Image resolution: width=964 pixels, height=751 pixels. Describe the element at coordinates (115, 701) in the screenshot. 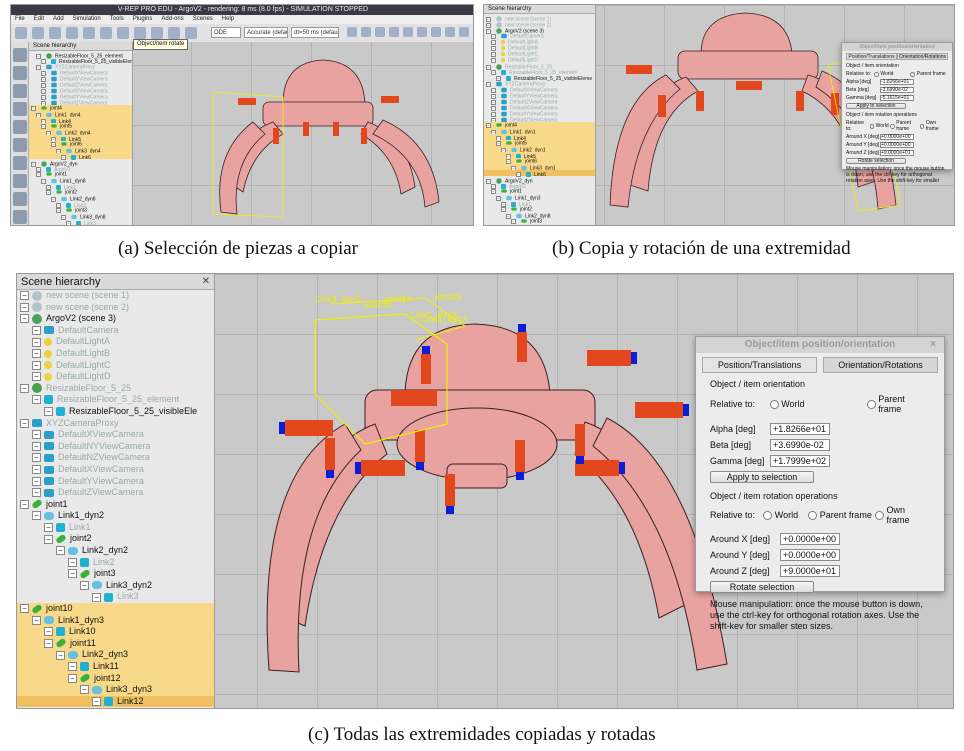

I see `hierarchy-row: − Link12` at that location.